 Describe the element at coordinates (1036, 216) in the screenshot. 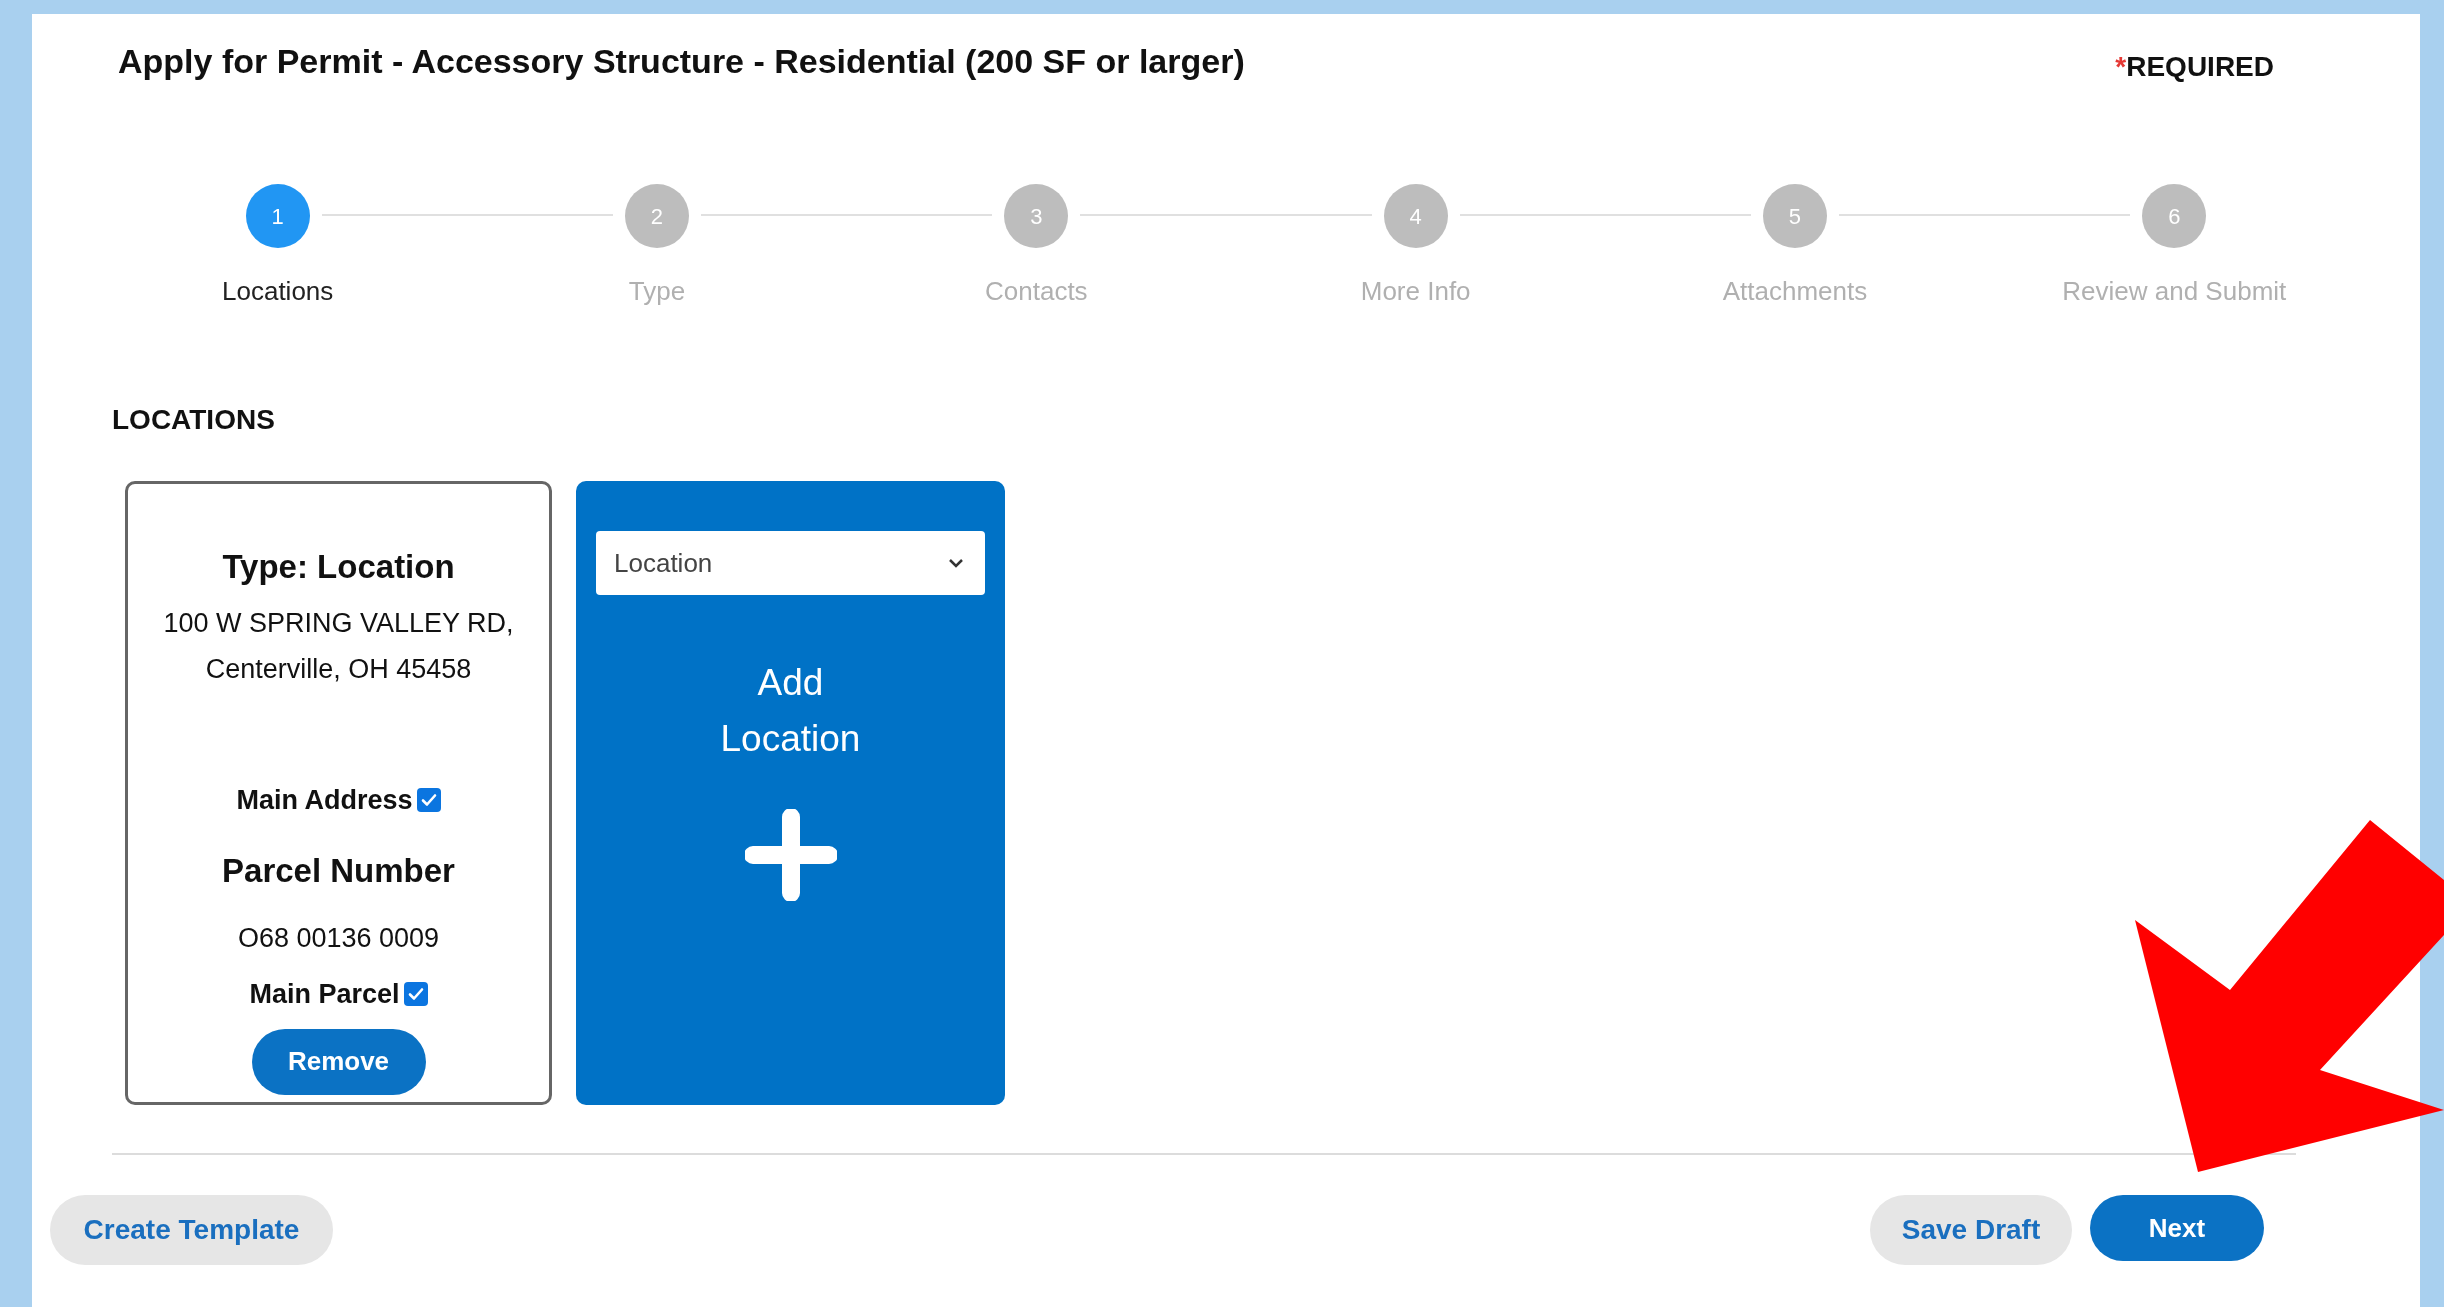

I see `step-number: 3` at that location.